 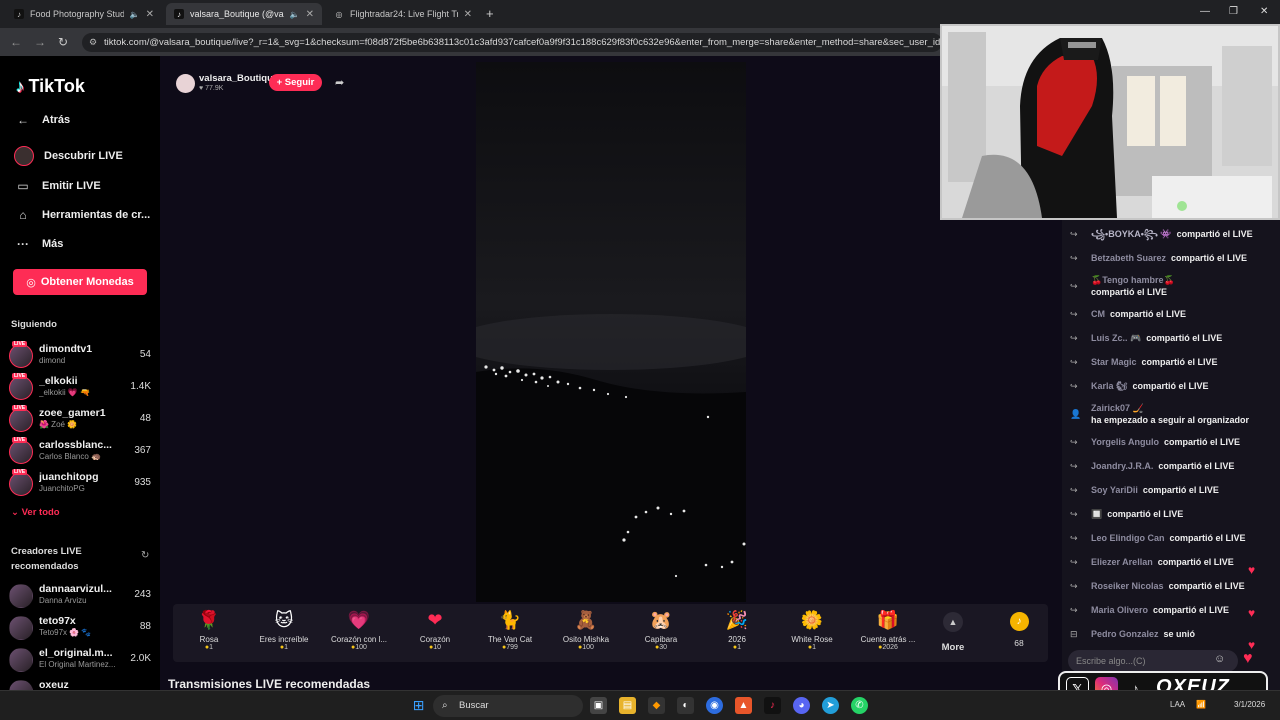 I want to click on chat-user: Roseiker Nicolas, so click(x=1127, y=586).